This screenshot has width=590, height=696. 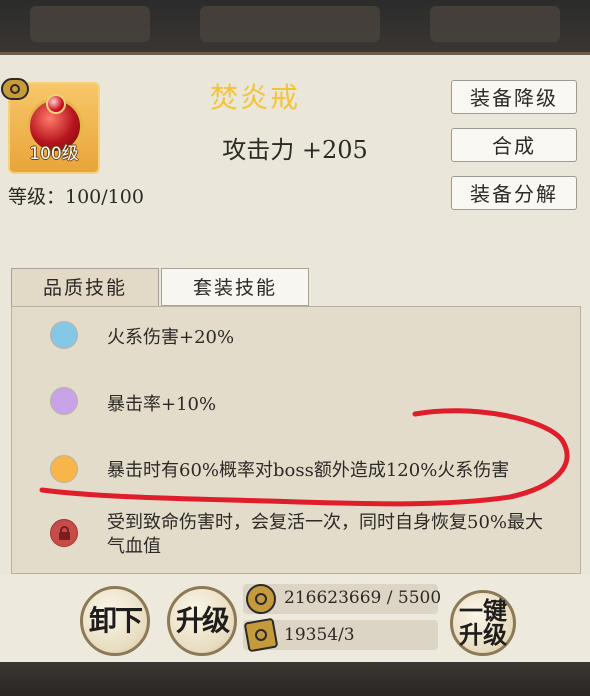 I want to click on coin-amount: 216623669 / 5500, so click(x=363, y=598).